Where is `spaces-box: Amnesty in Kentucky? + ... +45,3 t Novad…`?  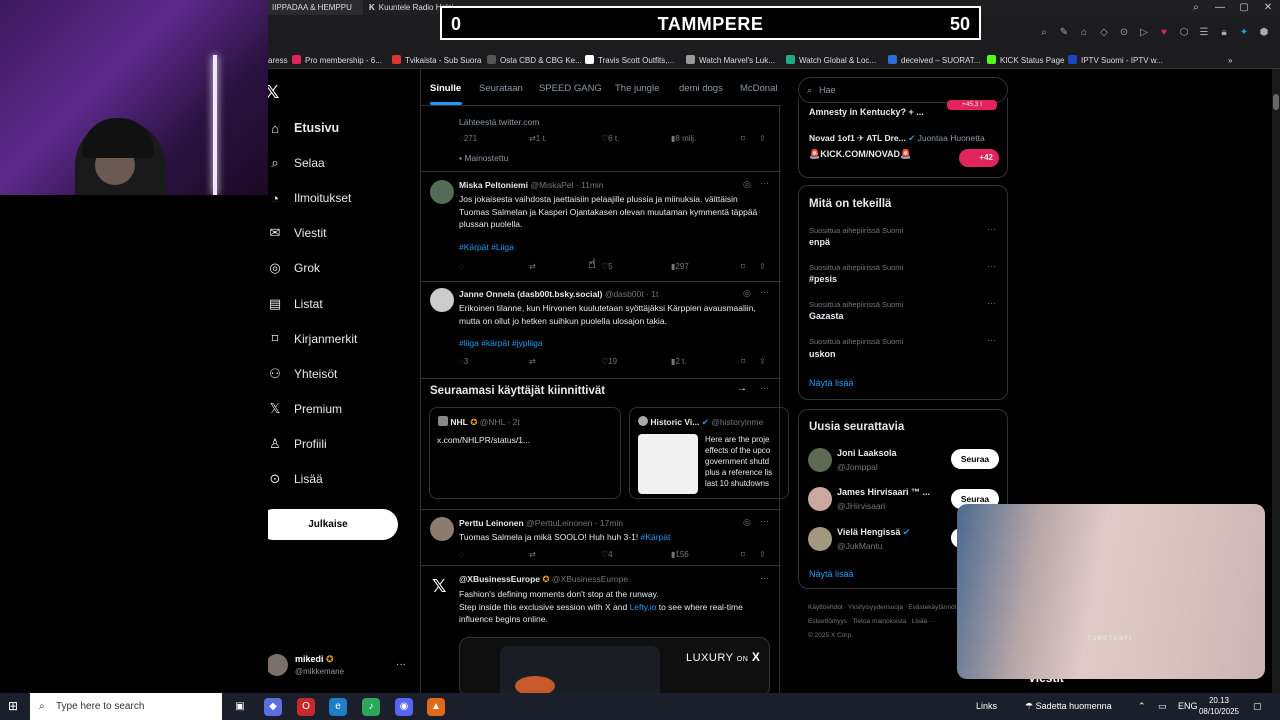
spaces-box: Amnesty in Kentucky? + ... +45,3 t Novad… is located at coordinates (903, 138).